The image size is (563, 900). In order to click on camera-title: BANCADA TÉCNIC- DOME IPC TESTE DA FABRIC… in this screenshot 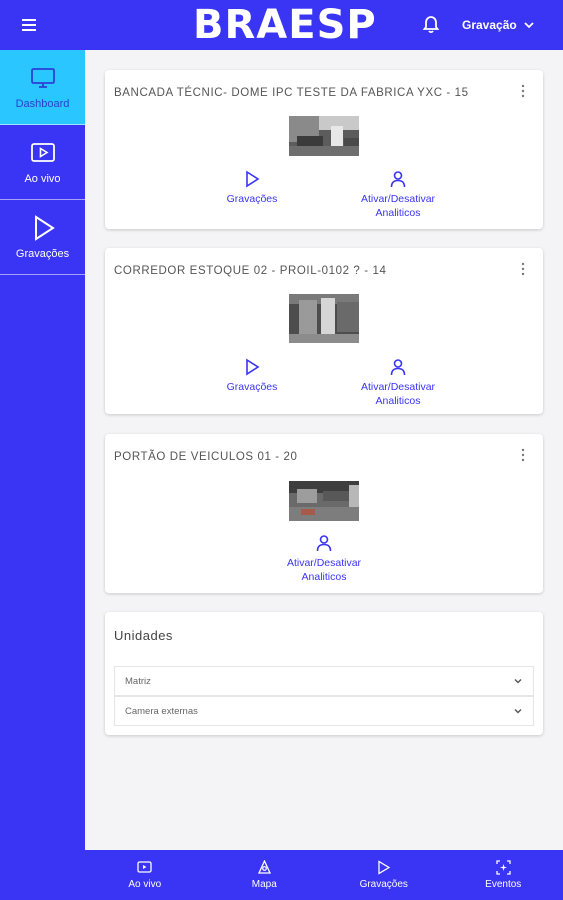, I will do `click(291, 93)`.